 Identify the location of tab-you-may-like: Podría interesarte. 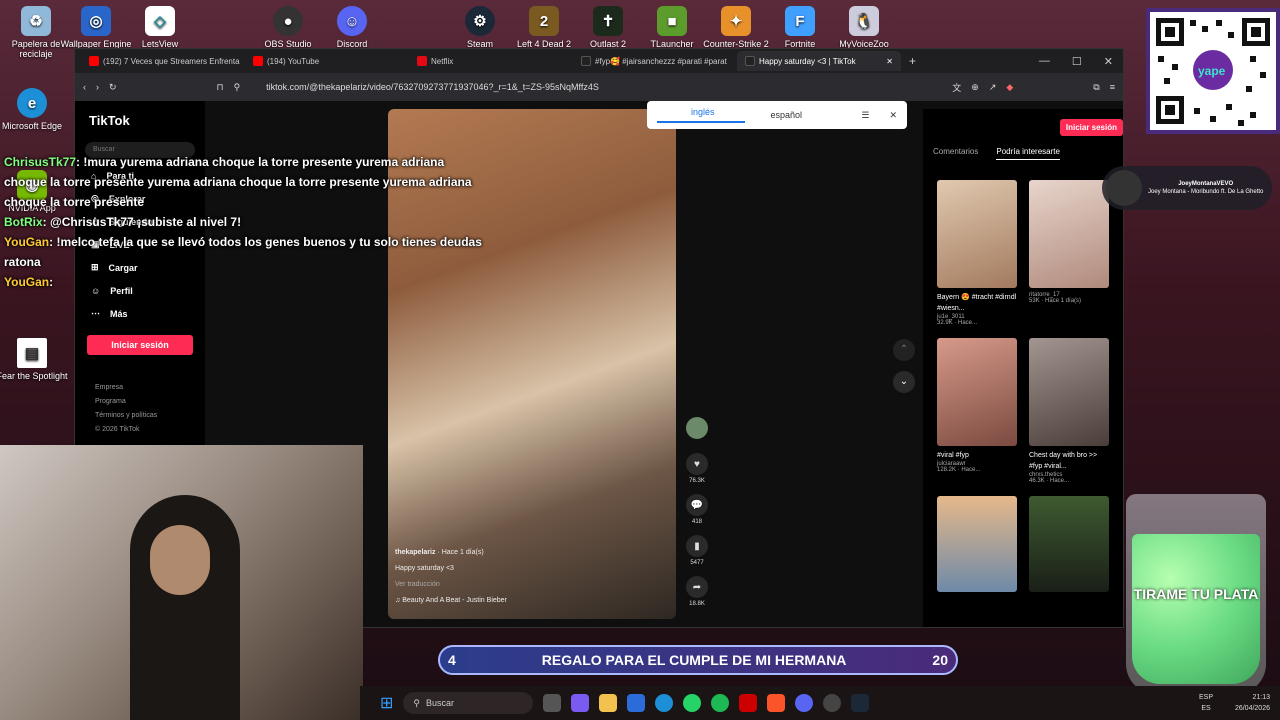
(1028, 153).